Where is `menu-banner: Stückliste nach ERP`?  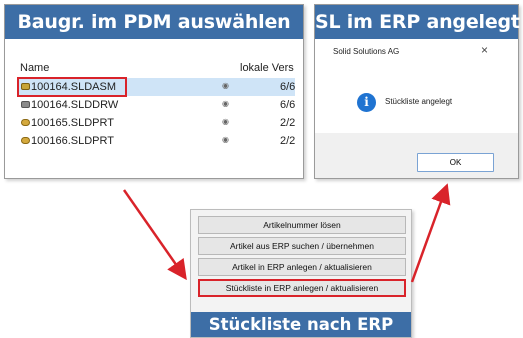 menu-banner: Stückliste nach ERP is located at coordinates (301, 324).